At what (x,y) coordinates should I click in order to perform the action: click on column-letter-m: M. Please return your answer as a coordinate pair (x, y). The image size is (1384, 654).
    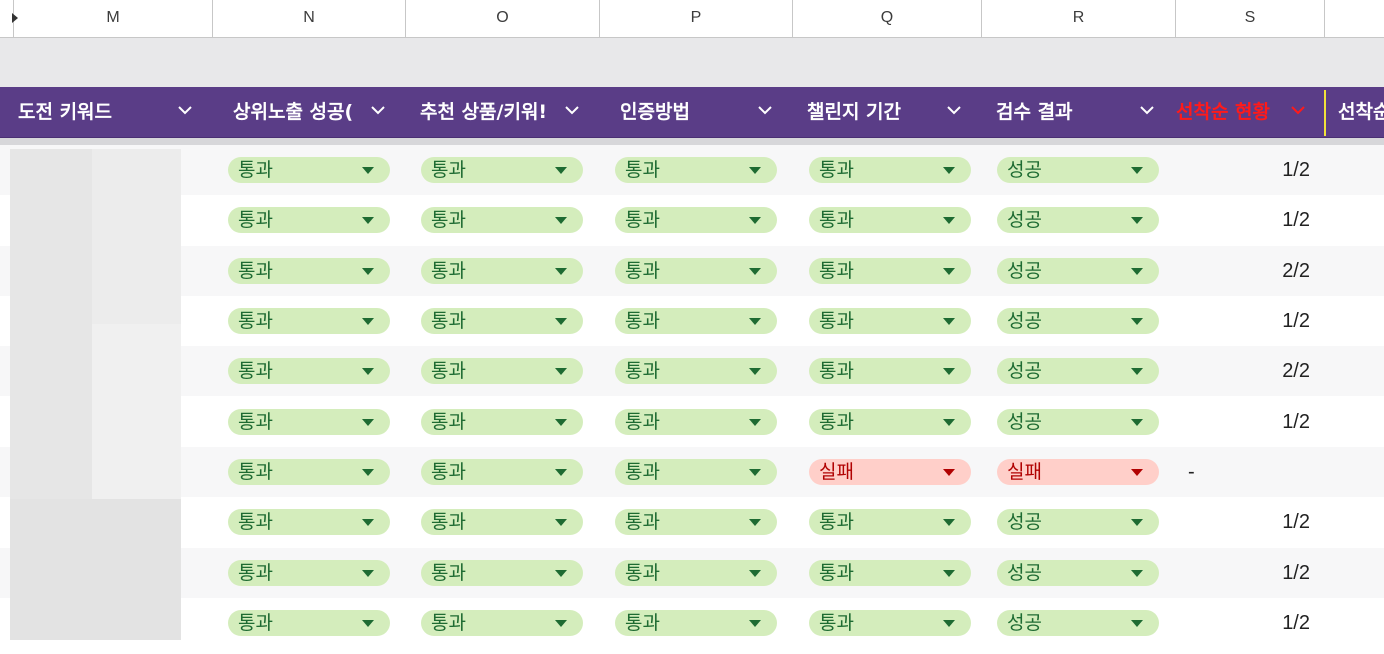
    Looking at the image, I should click on (113, 18).